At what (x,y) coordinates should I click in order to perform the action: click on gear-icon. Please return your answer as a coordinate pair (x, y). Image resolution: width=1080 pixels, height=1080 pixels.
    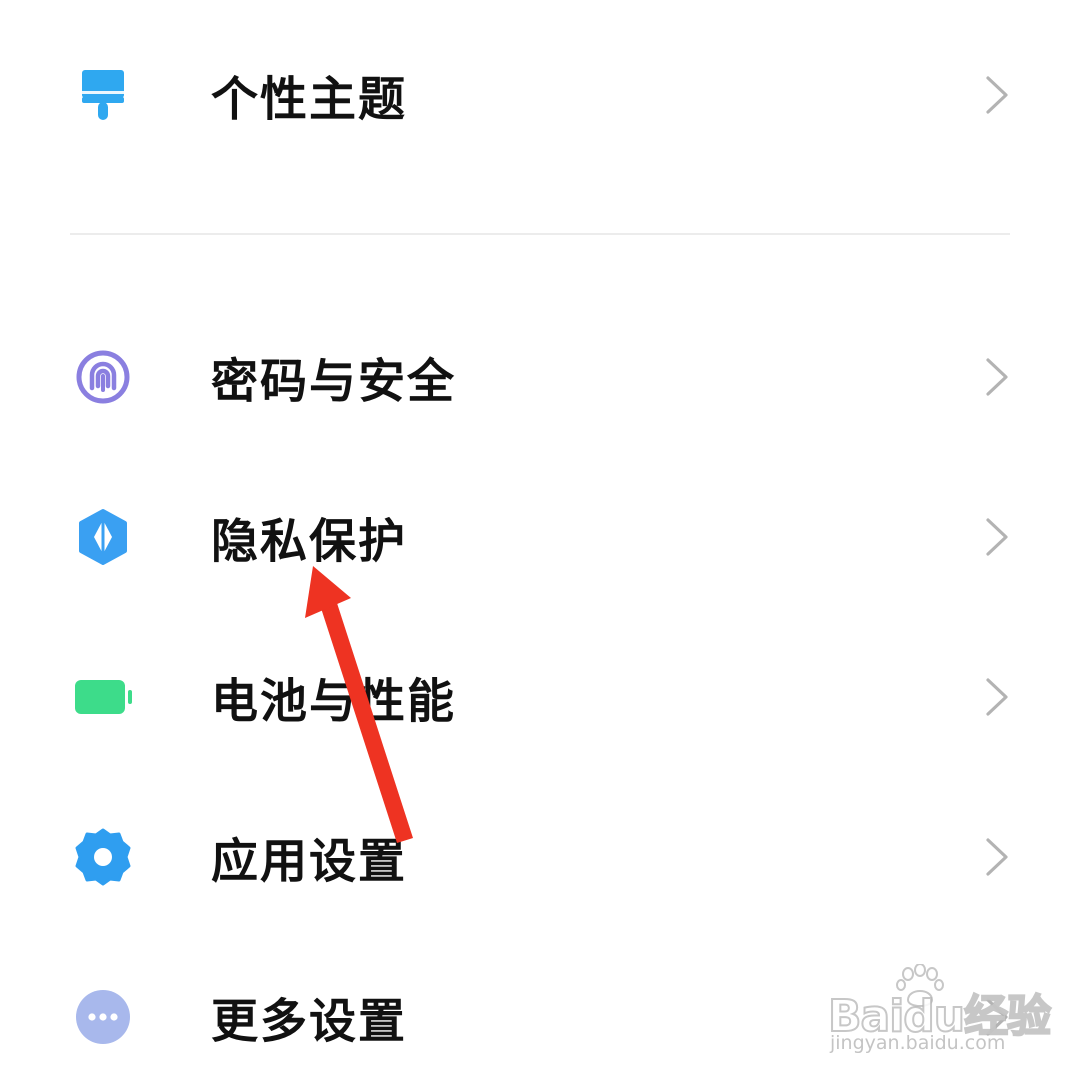
    Looking at the image, I should click on (103, 857).